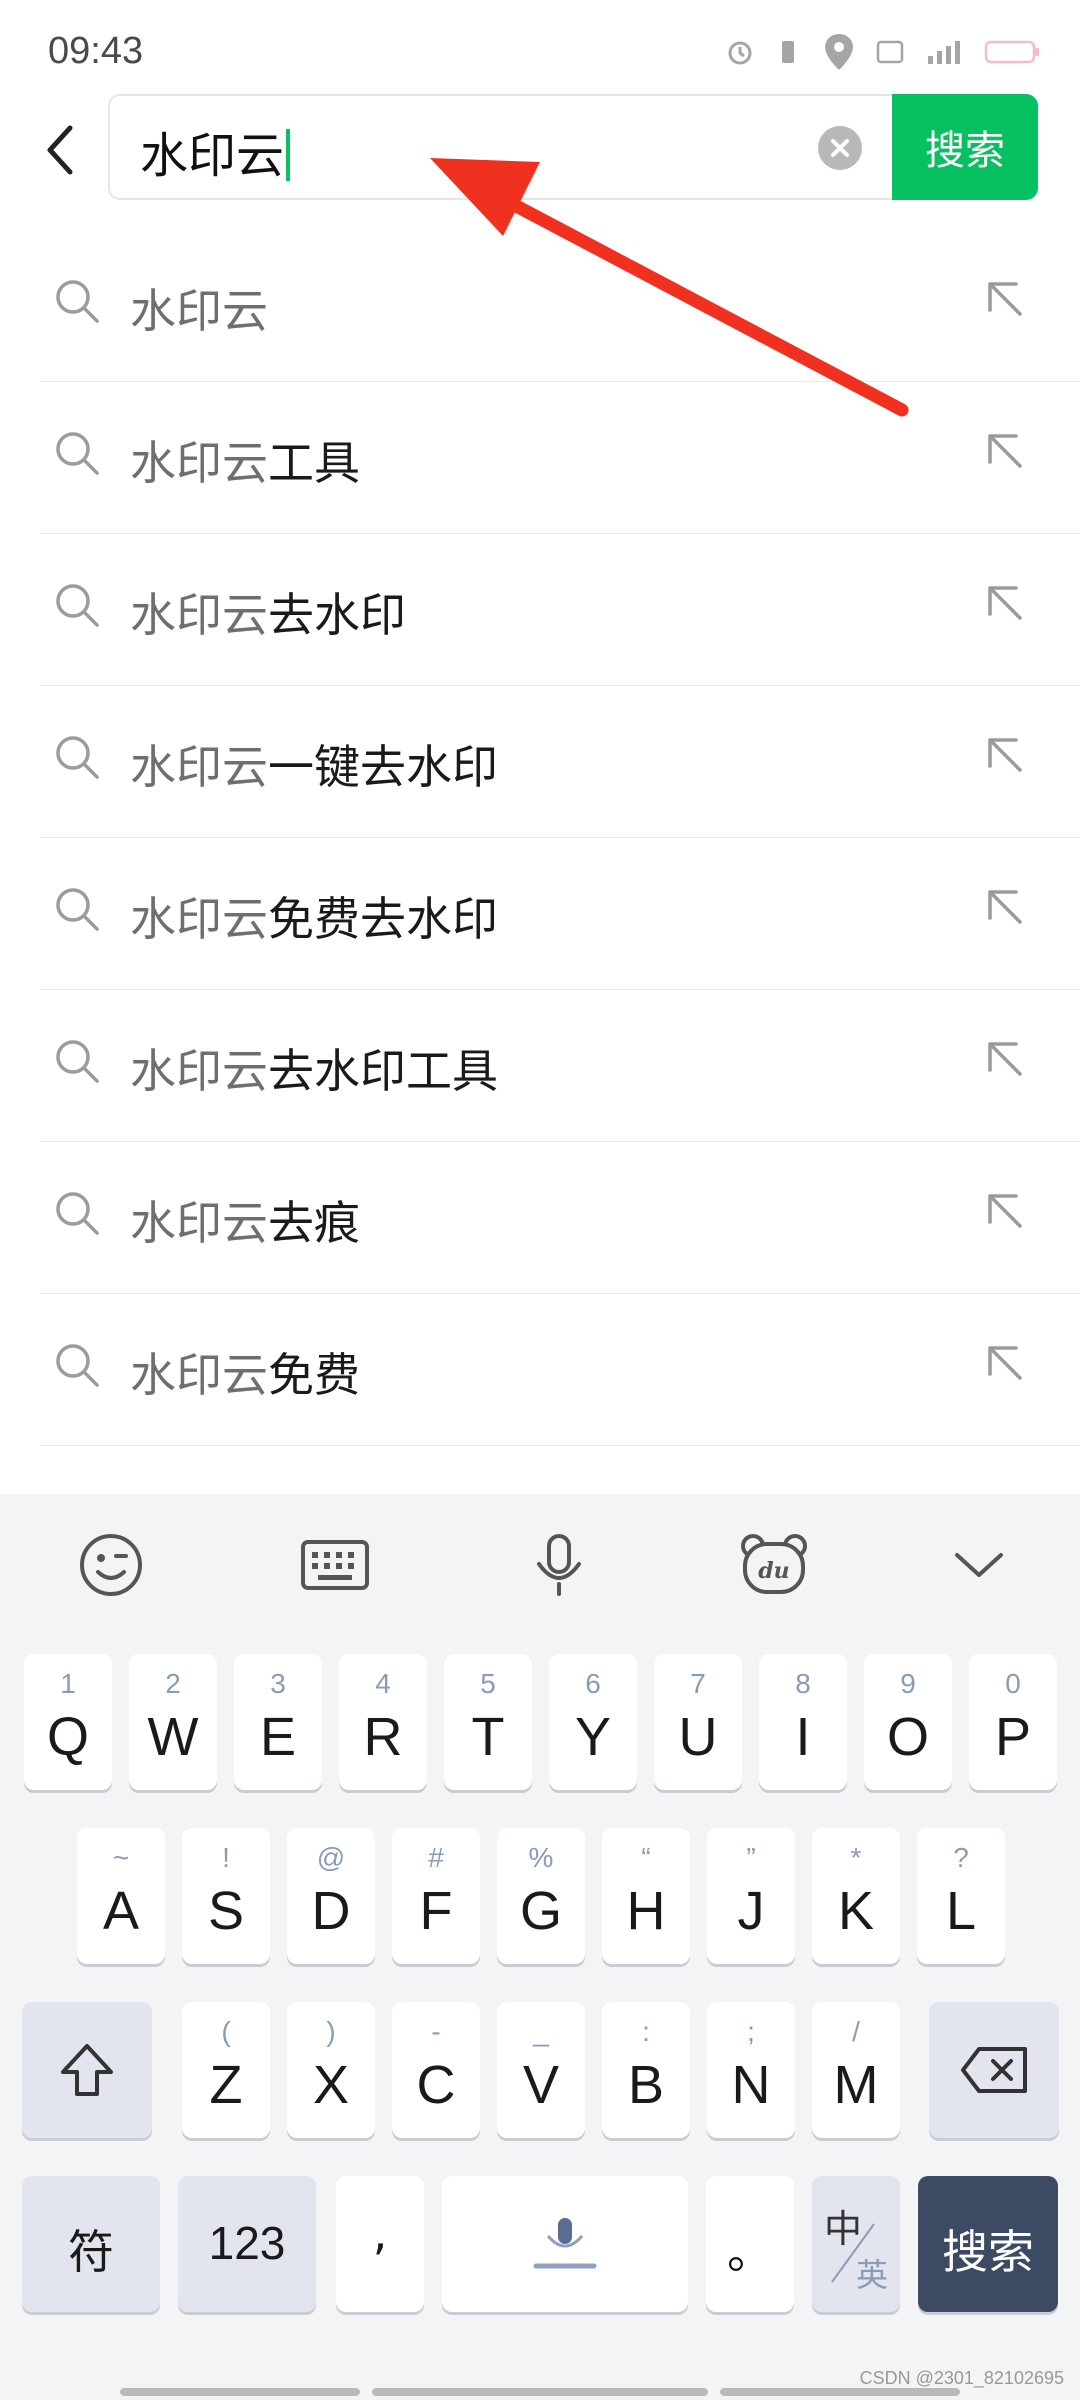 This screenshot has width=1080, height=2400. I want to click on key-y: 6Y, so click(593, 1722).